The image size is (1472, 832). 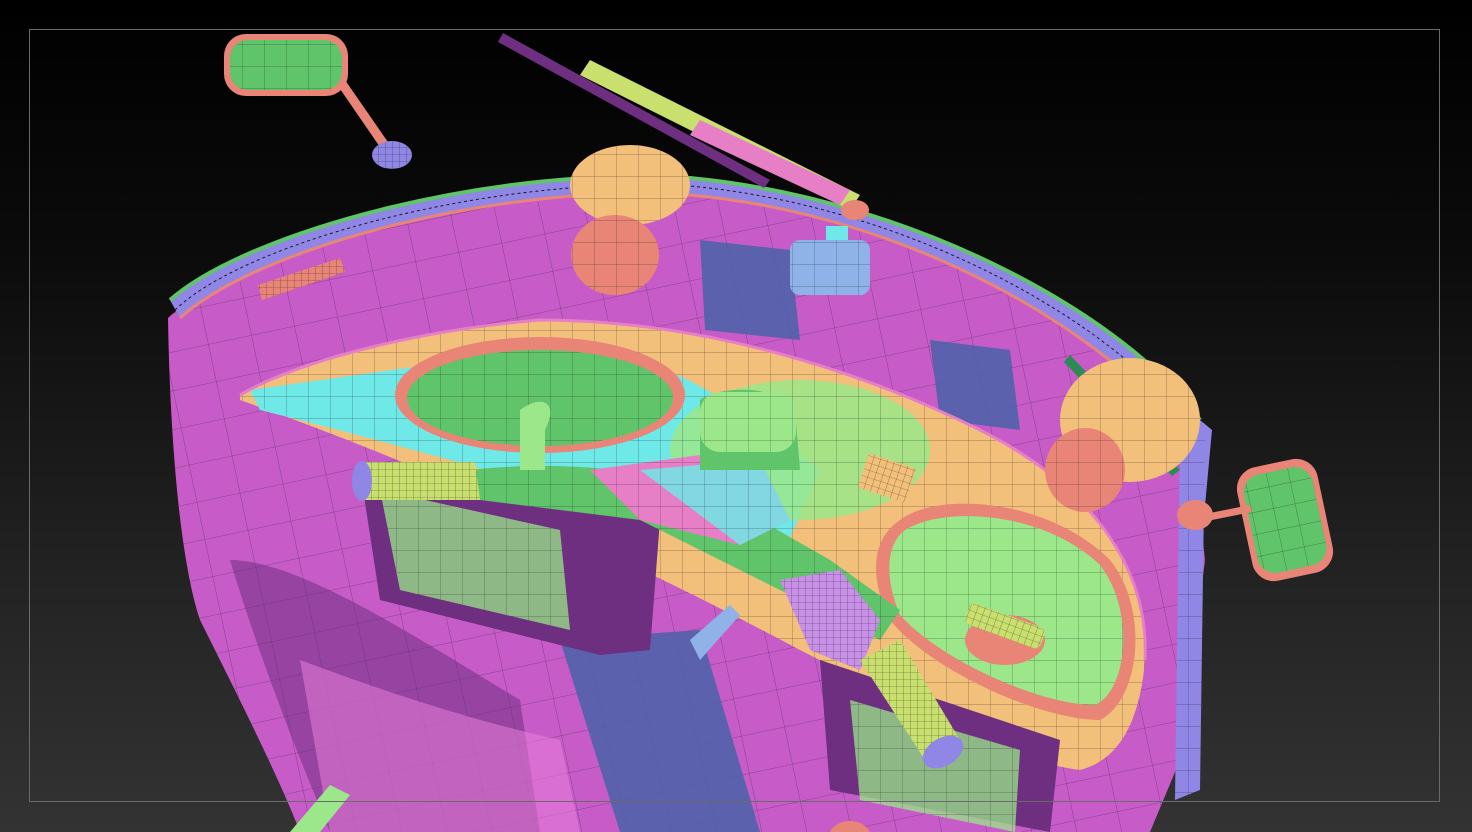 I want to click on tire-top, so click(x=630, y=185).